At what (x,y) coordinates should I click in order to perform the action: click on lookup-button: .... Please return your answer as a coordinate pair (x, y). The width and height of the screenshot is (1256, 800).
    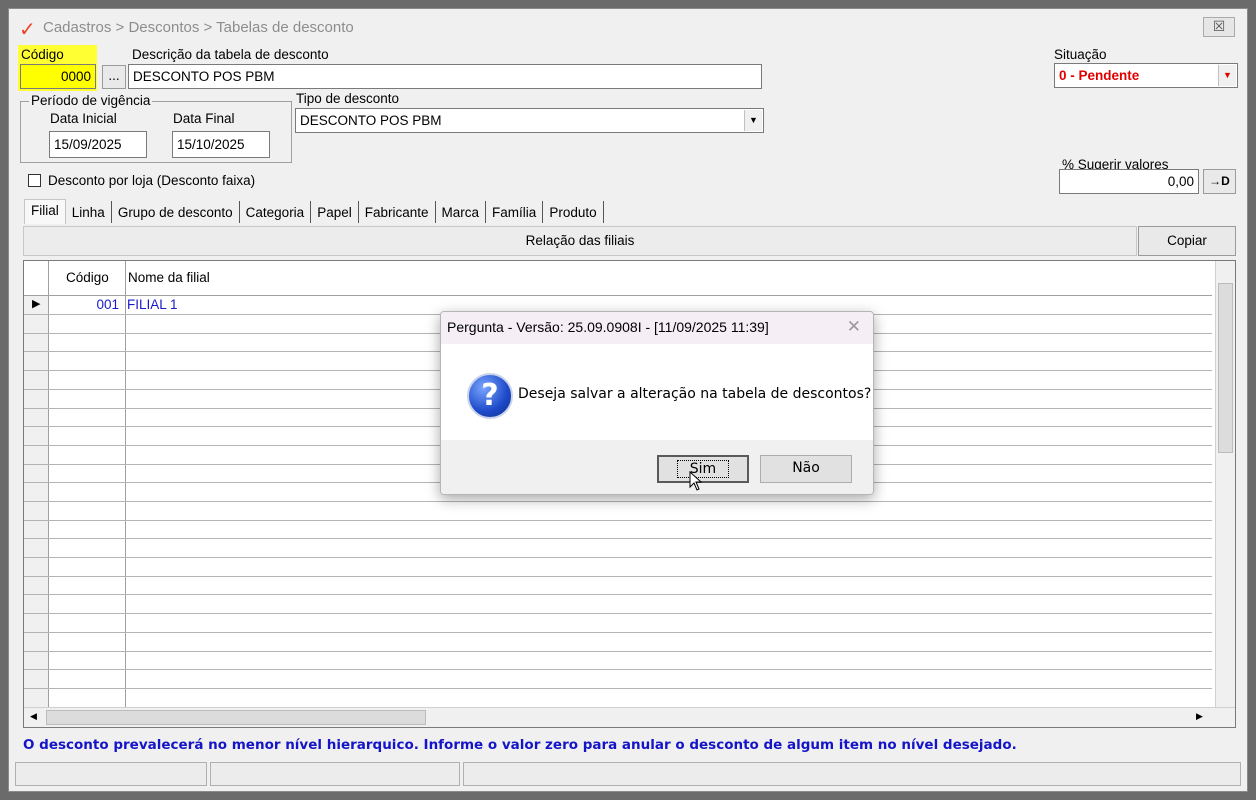
    Looking at the image, I should click on (114, 77).